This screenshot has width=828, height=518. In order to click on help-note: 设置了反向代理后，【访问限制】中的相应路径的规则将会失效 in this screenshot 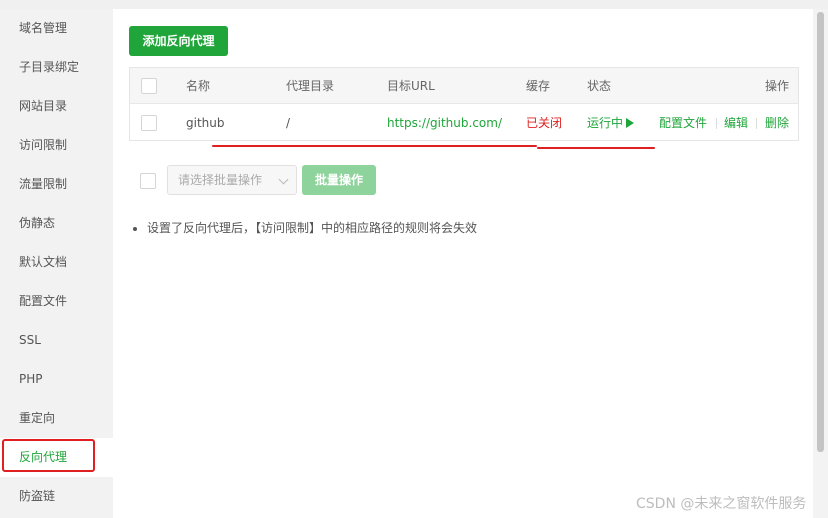, I will do `click(305, 227)`.